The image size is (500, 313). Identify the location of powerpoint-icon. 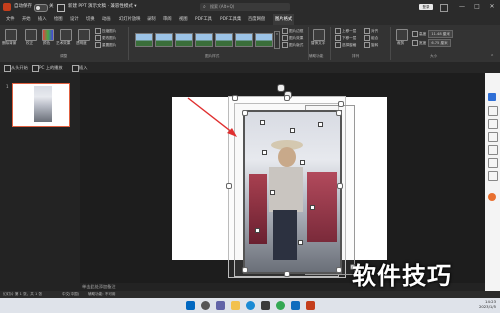
(310, 305).